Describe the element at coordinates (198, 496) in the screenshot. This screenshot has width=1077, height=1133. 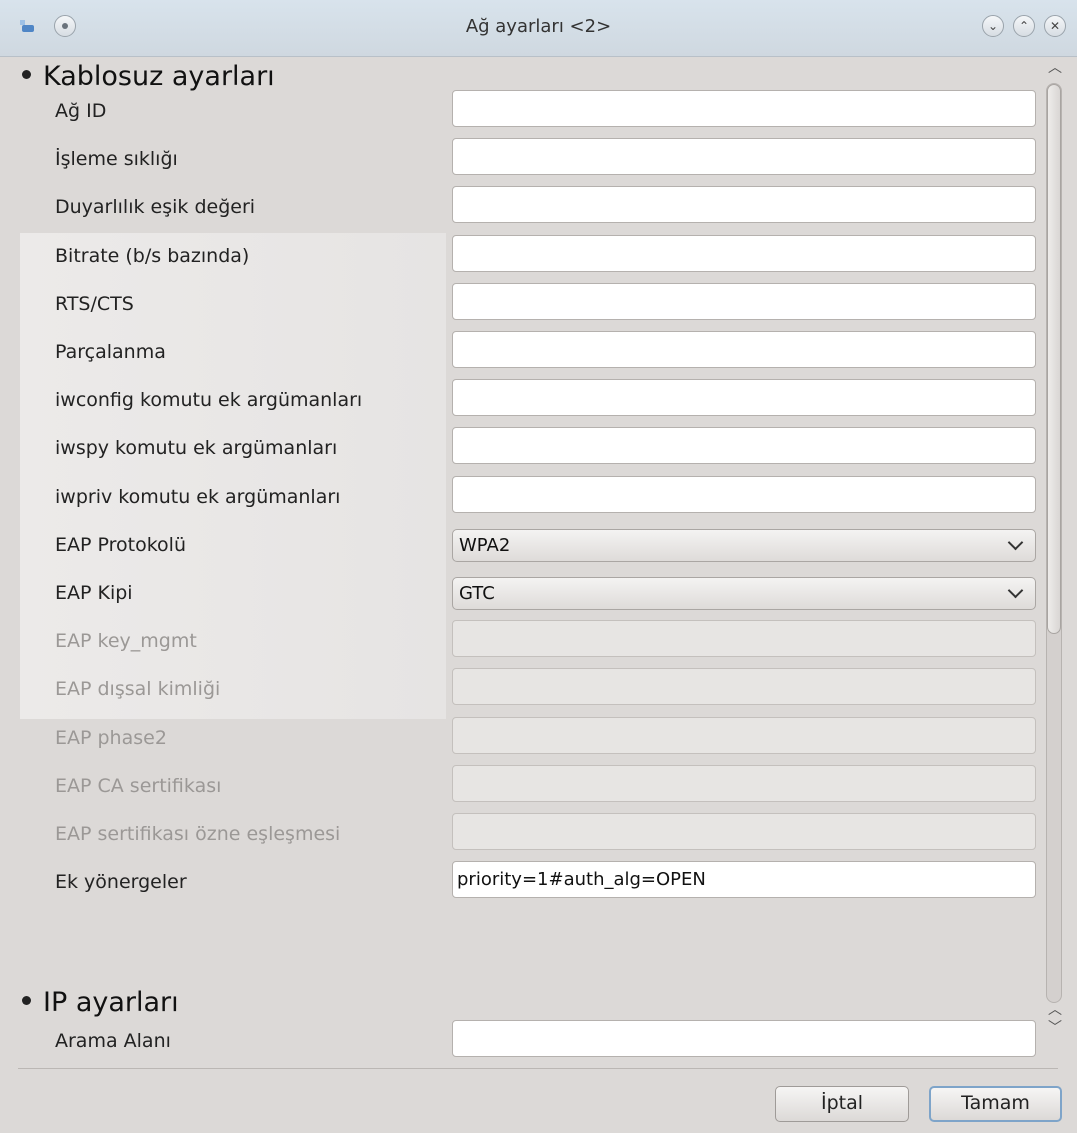
I see `label-iwpriv-komutu-ek-argumanlari: iwpriv komutu ek argümanları` at that location.